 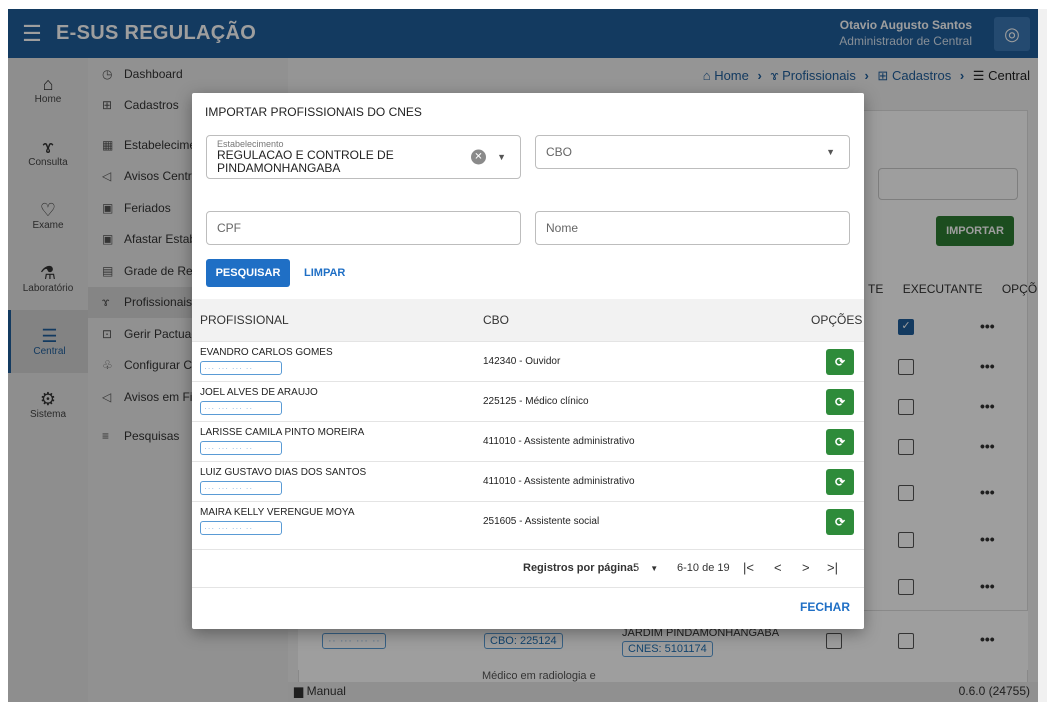 I want to click on next-page-icon: >, so click(x=806, y=567).